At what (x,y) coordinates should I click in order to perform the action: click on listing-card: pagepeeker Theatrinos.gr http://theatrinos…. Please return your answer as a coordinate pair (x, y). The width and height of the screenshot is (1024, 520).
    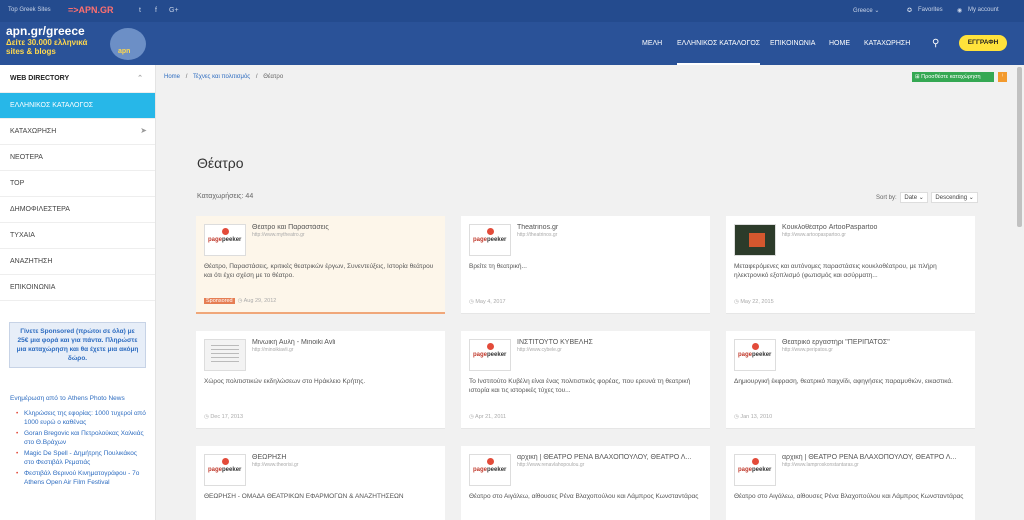
    Looking at the image, I should click on (585, 265).